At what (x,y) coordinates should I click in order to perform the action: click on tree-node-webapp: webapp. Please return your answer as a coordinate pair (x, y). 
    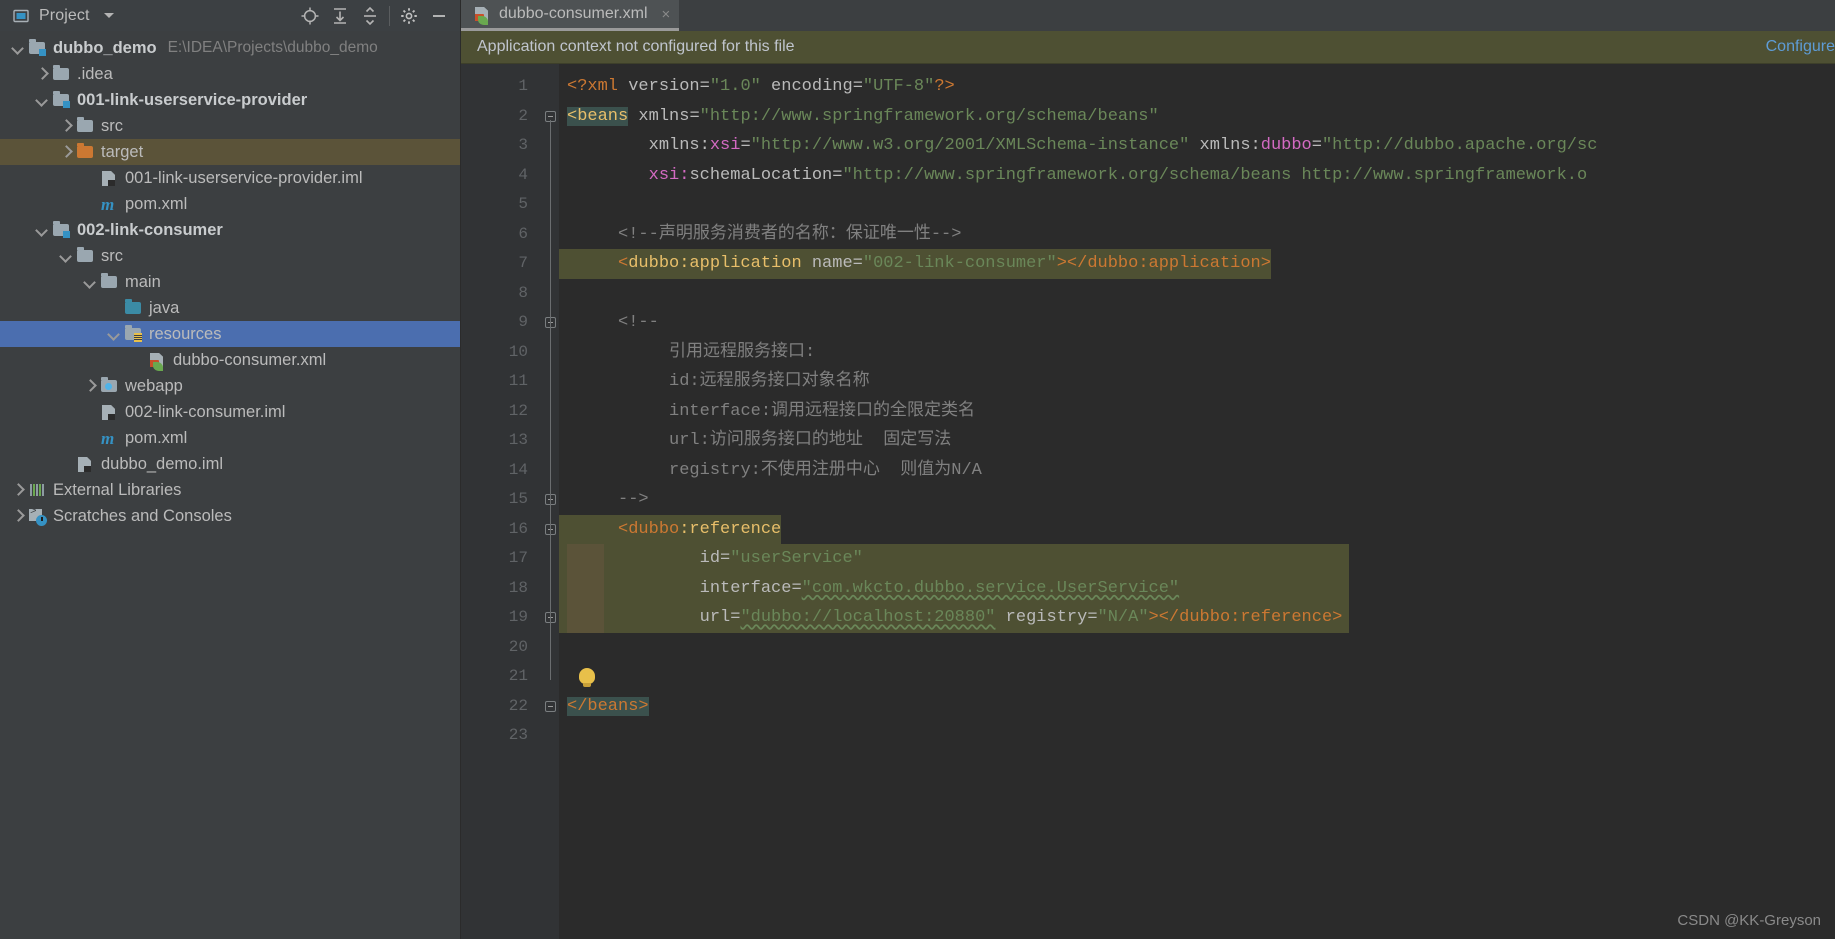
    Looking at the image, I should click on (230, 386).